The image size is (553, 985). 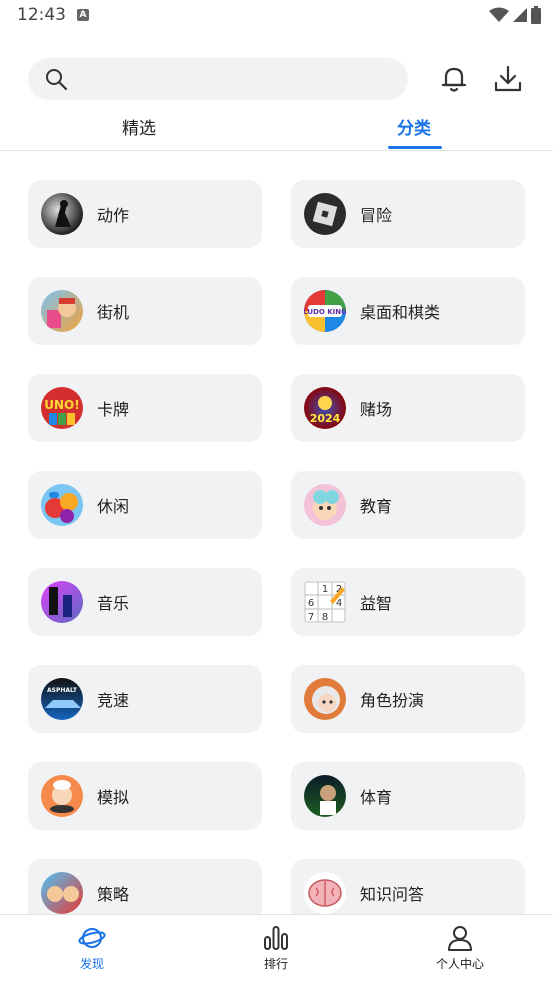 I want to click on category-puzzle: 1 2 6 4 7 8 益智, so click(x=408, y=602).